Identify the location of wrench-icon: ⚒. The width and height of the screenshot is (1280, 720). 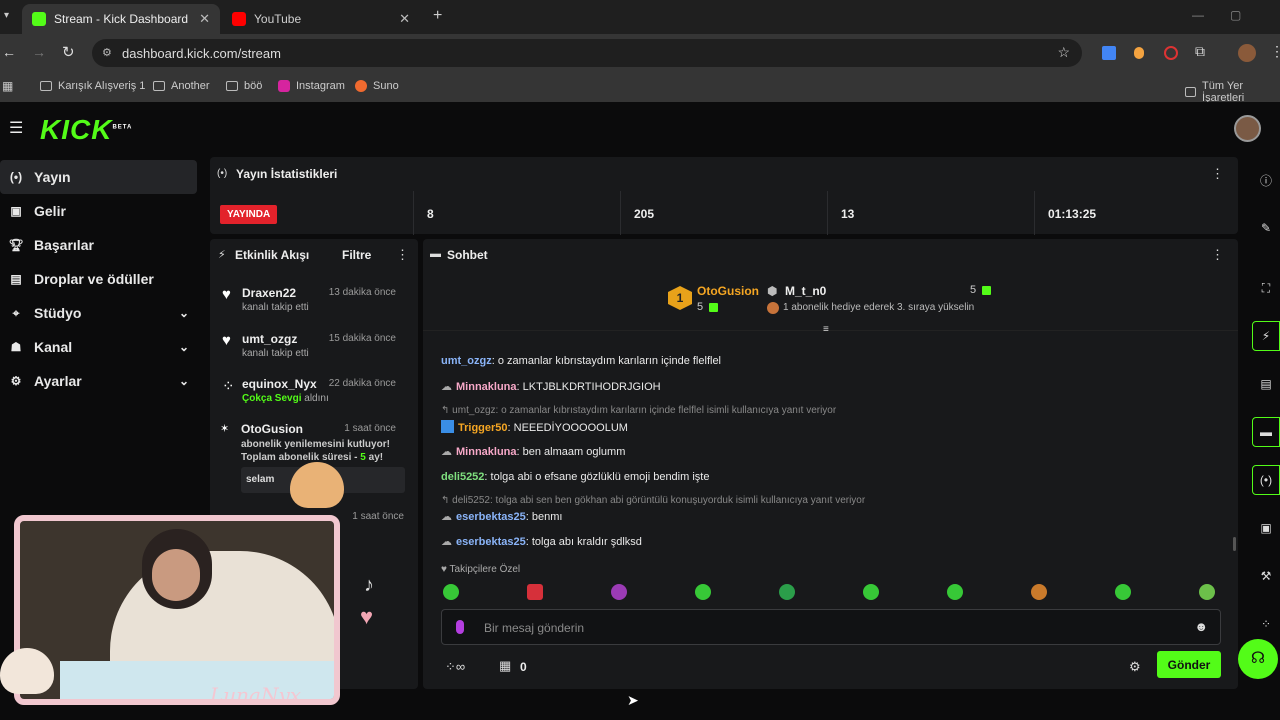
(1266, 576).